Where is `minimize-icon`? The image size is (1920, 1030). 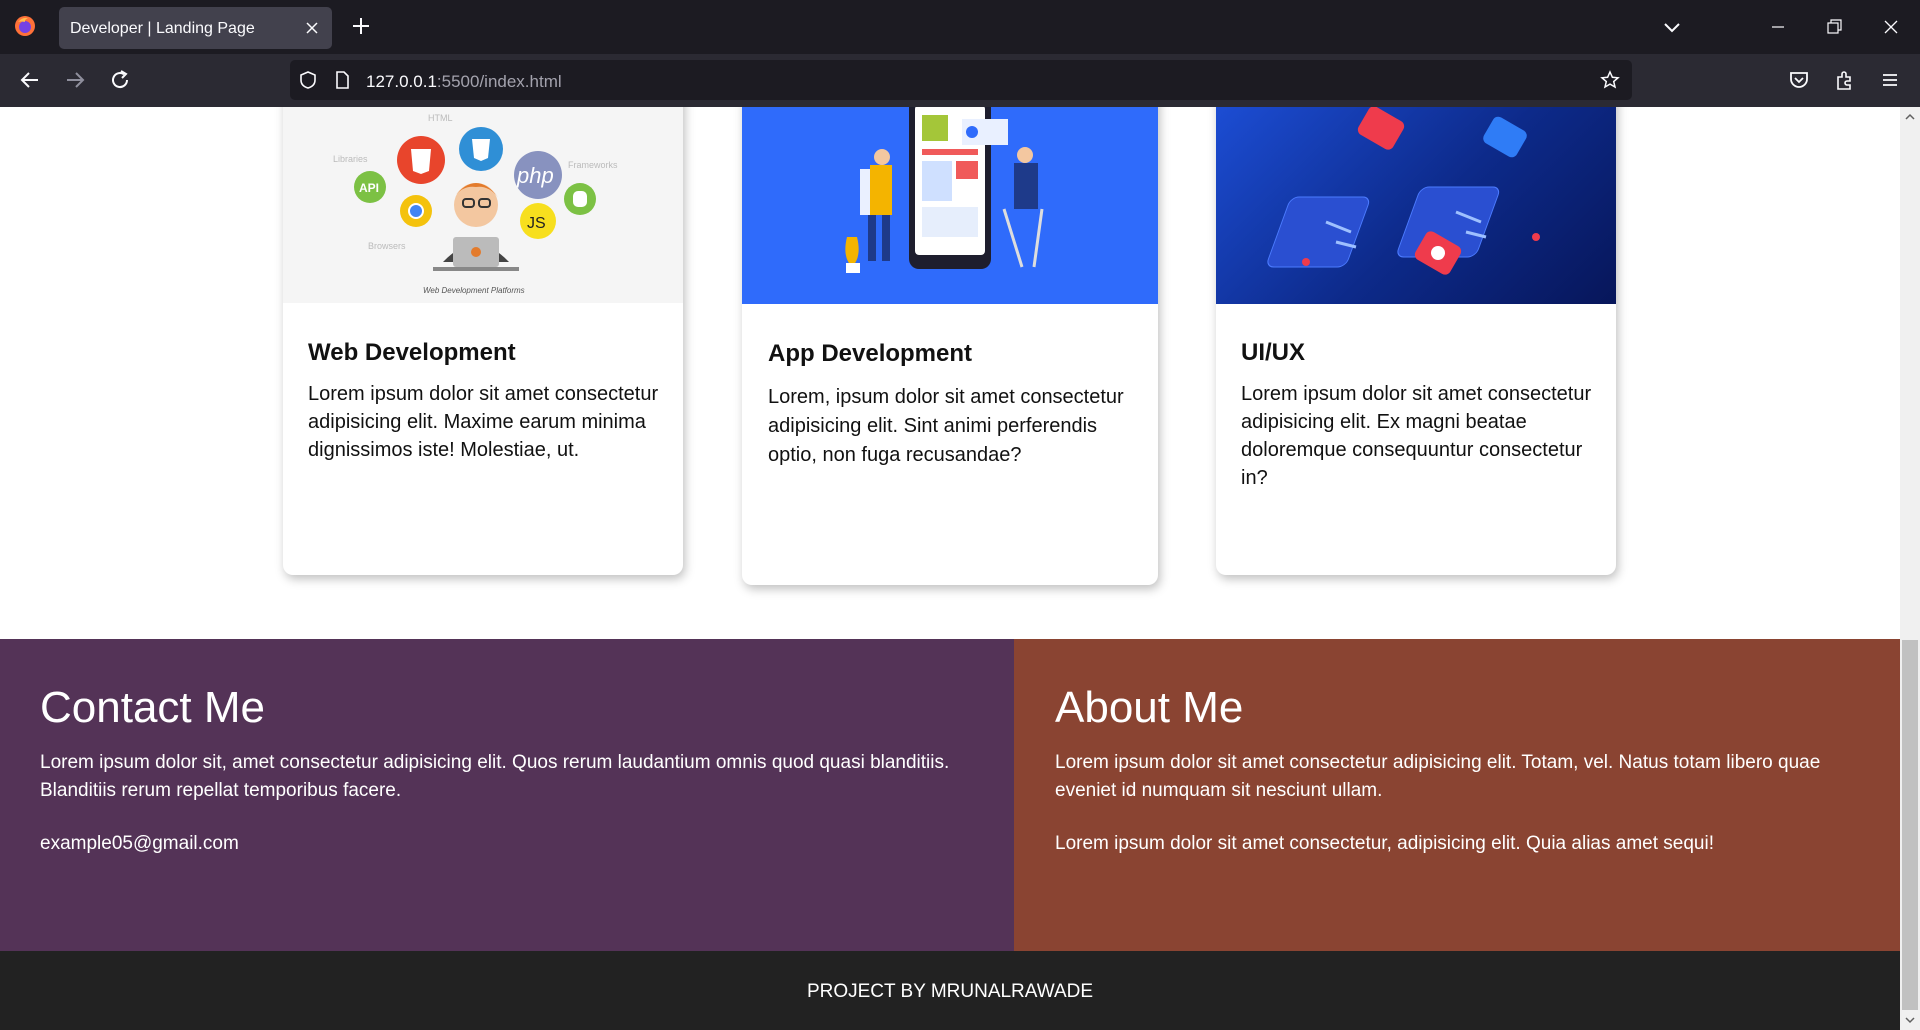 minimize-icon is located at coordinates (1778, 27).